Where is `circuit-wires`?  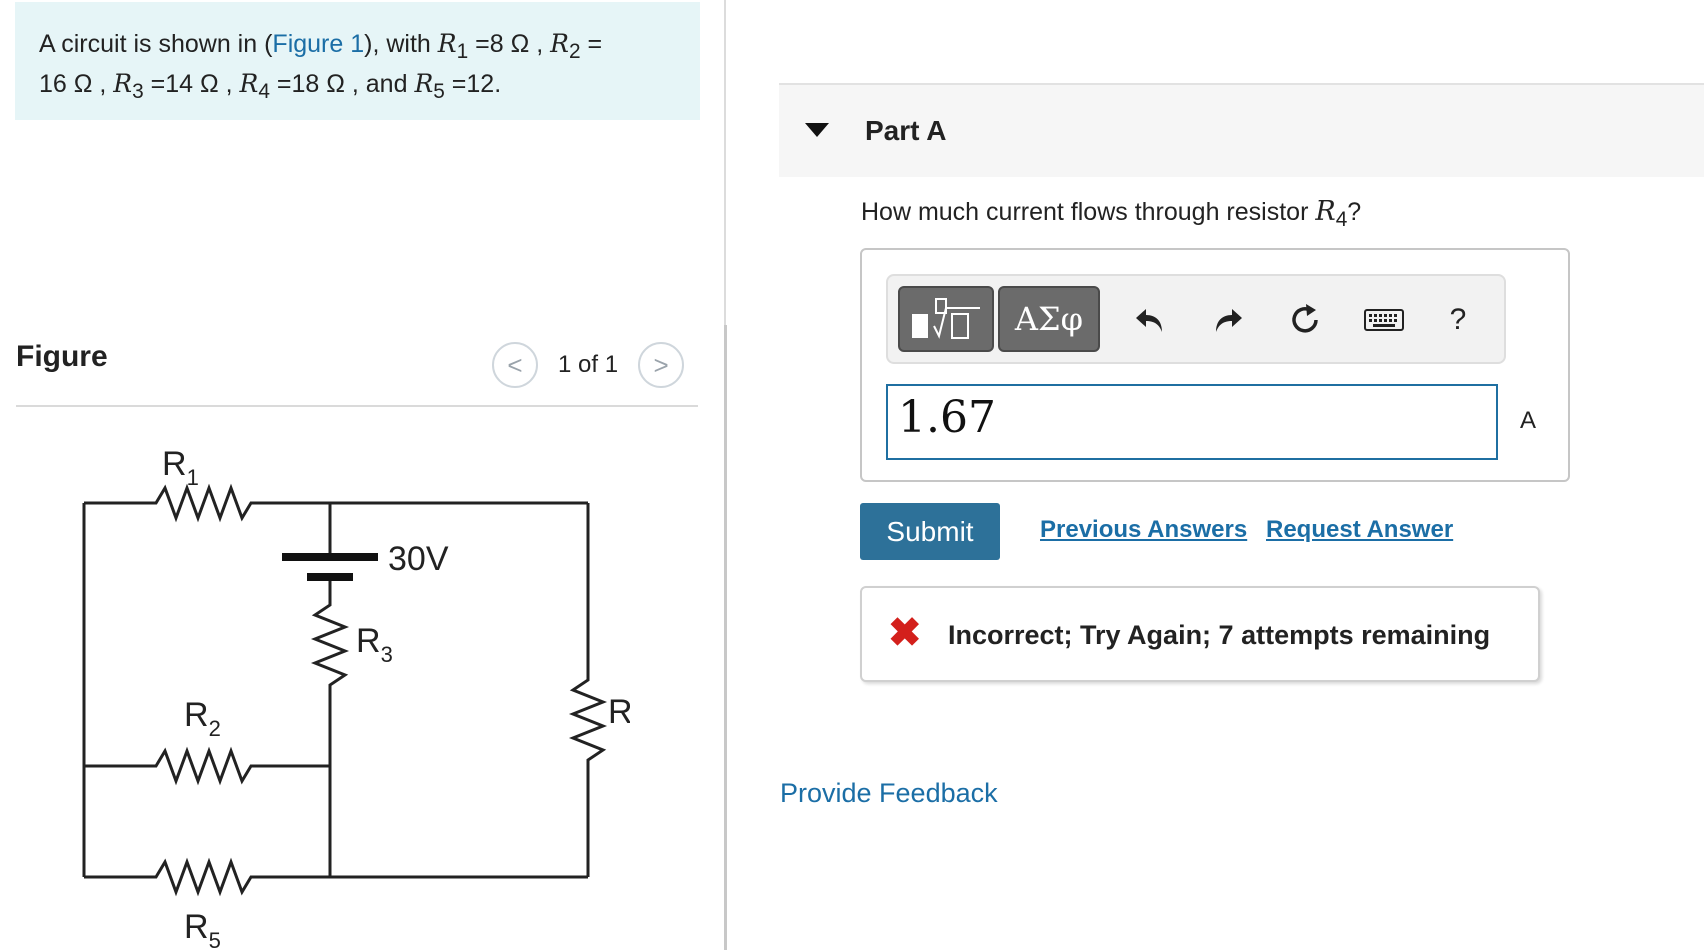 circuit-wires is located at coordinates (345, 690).